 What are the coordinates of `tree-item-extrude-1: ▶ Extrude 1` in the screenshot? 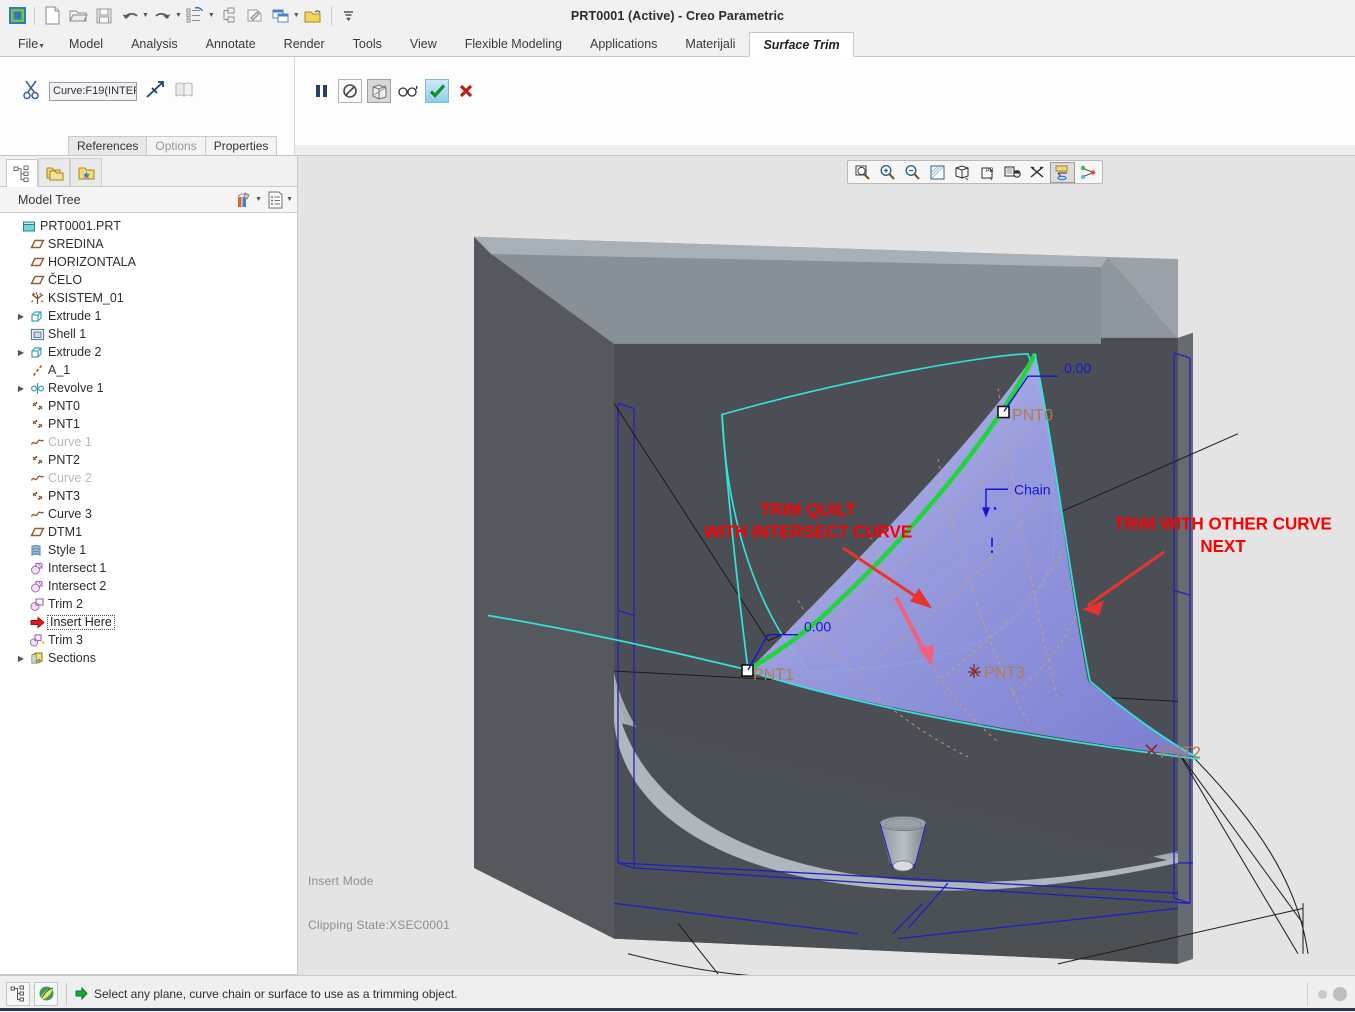 It's located at (148, 316).